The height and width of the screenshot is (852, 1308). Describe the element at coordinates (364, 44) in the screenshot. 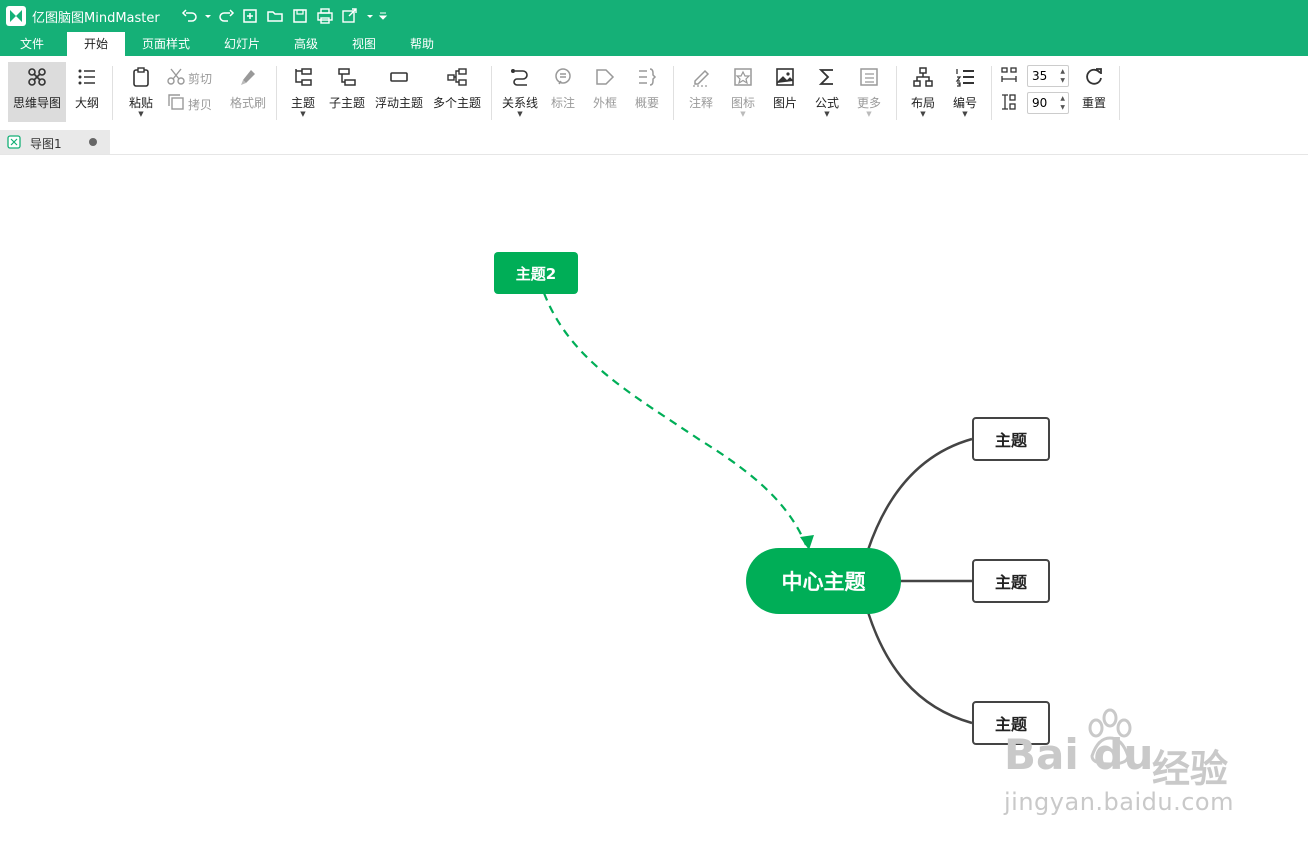

I see `menu-view: 视图` at that location.